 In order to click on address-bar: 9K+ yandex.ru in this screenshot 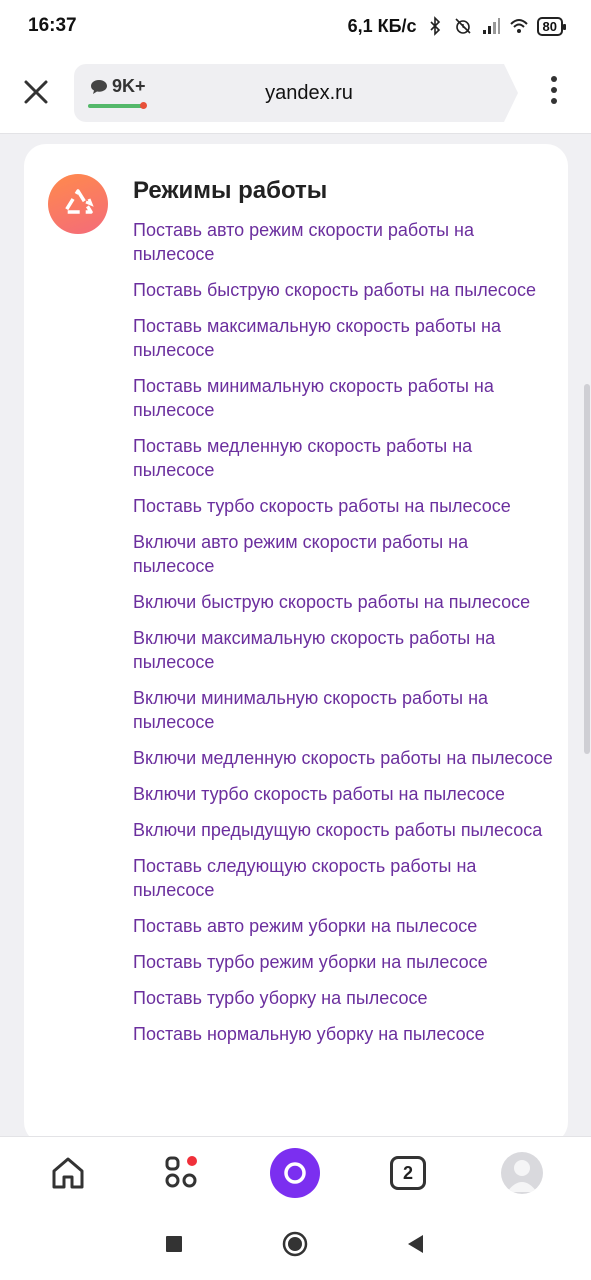, I will do `click(289, 93)`.